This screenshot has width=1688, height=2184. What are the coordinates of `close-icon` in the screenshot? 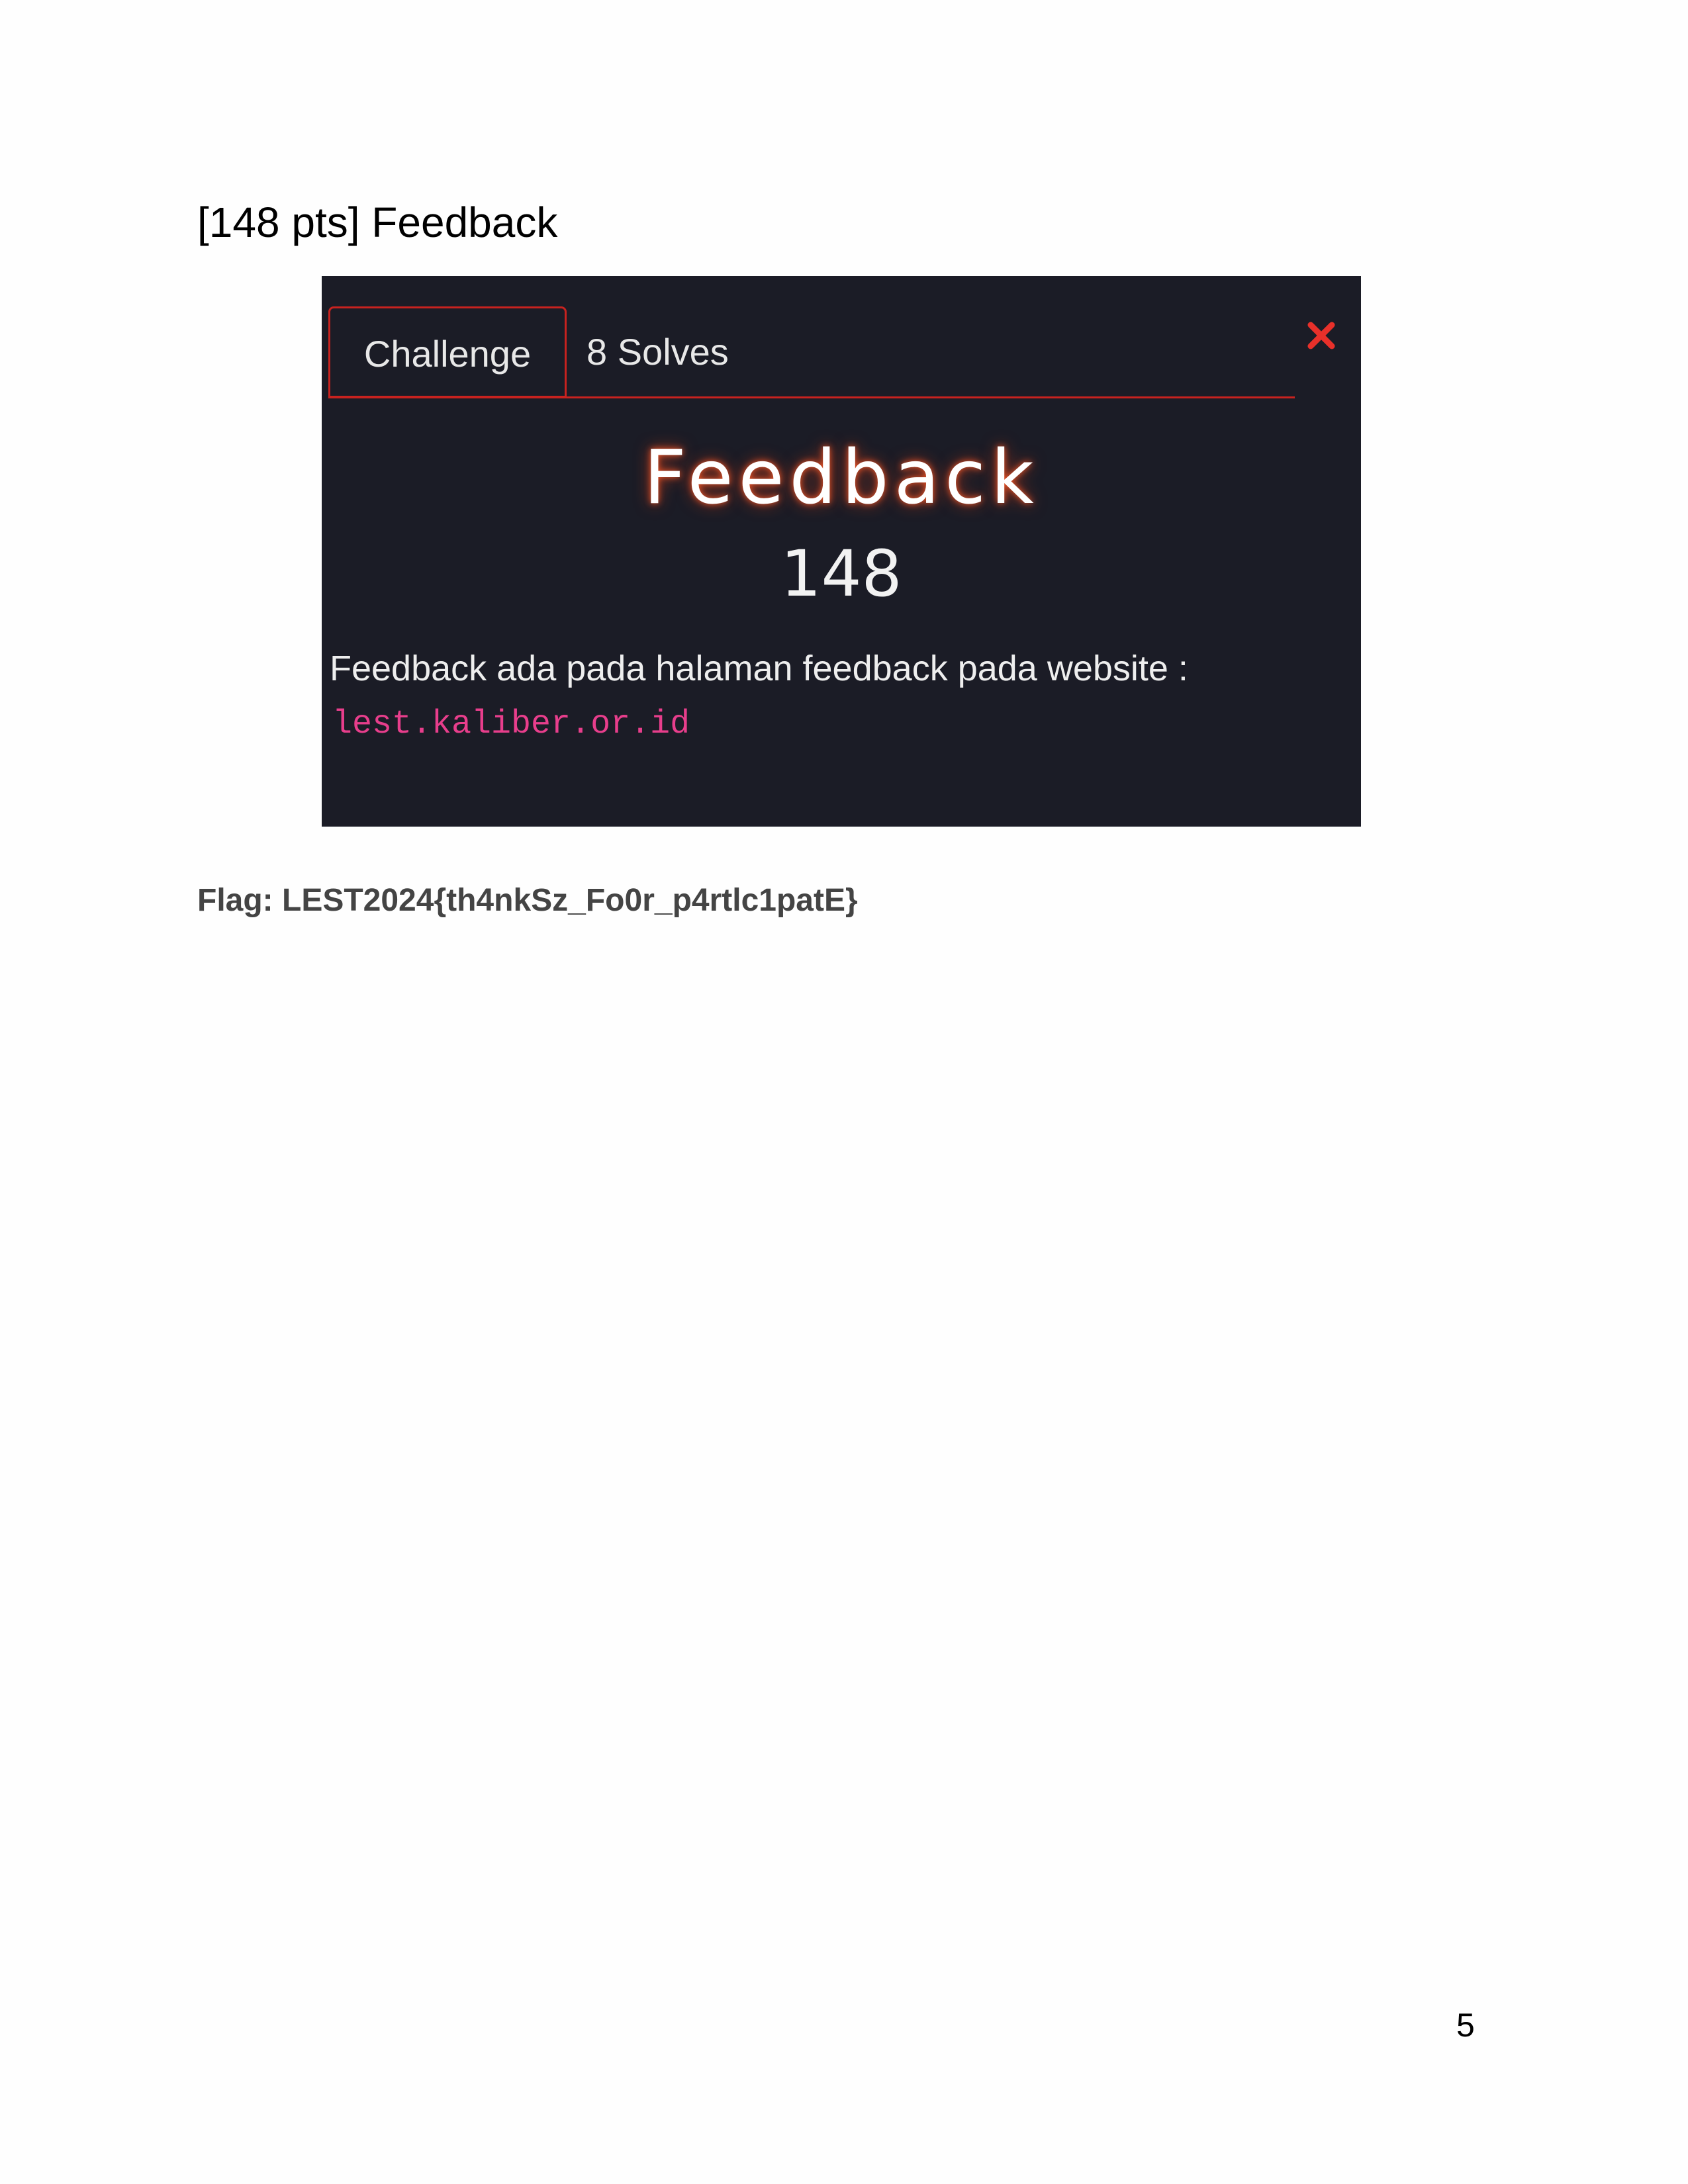 It's located at (1321, 335).